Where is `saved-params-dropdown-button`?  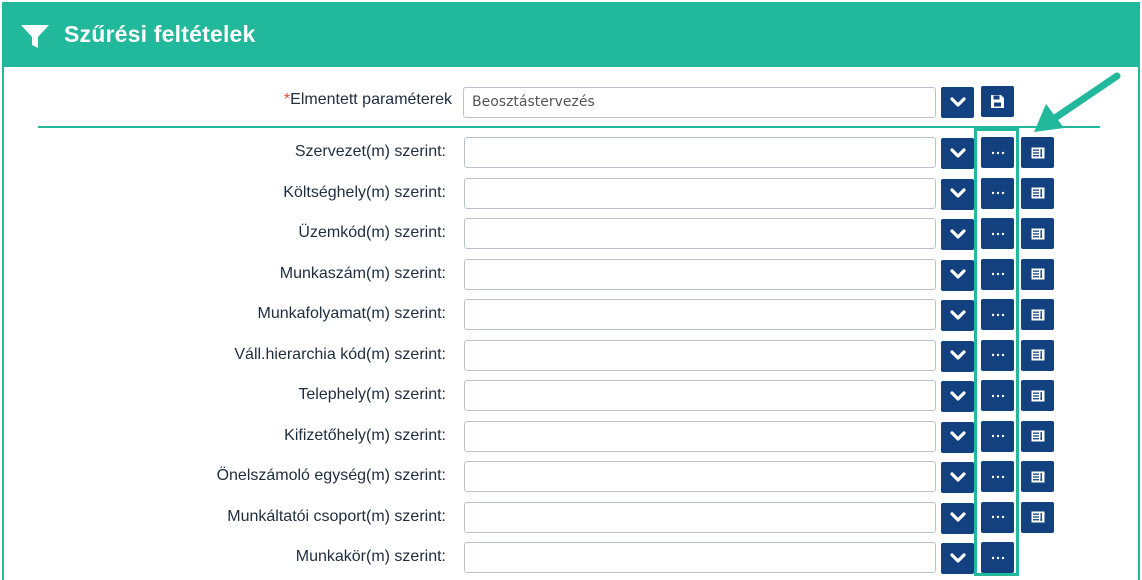 saved-params-dropdown-button is located at coordinates (957, 102).